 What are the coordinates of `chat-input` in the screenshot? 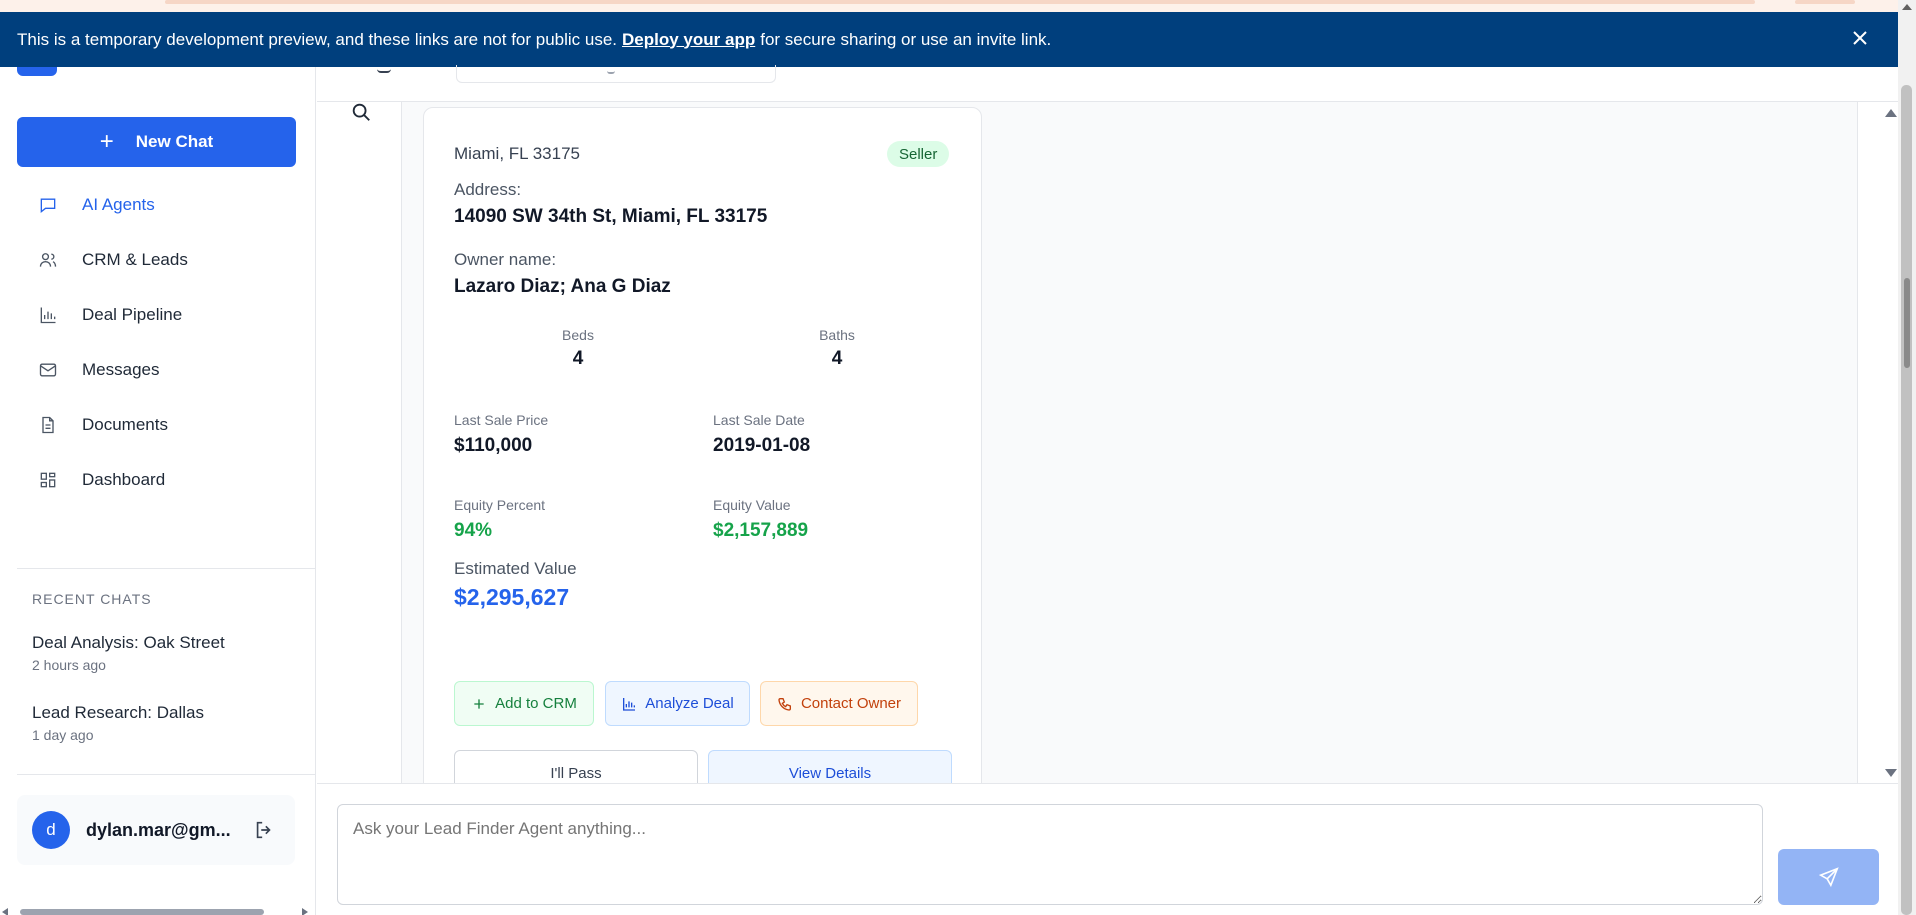 It's located at (1050, 854).